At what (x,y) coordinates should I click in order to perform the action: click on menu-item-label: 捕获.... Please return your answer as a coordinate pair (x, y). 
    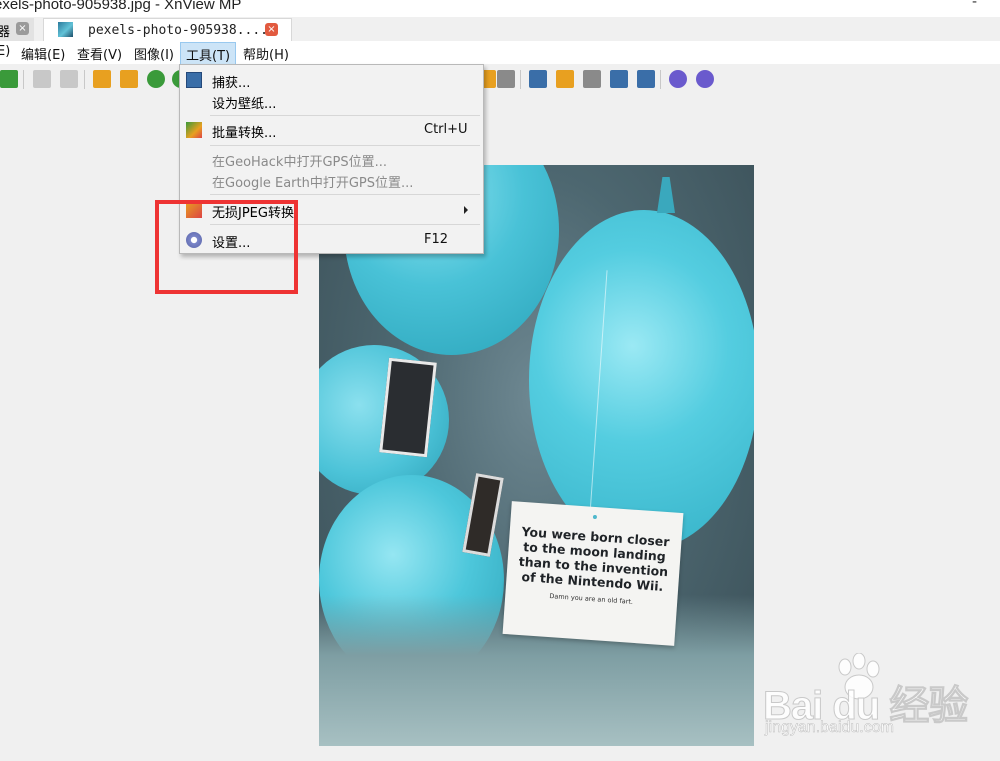
    Looking at the image, I should click on (231, 83).